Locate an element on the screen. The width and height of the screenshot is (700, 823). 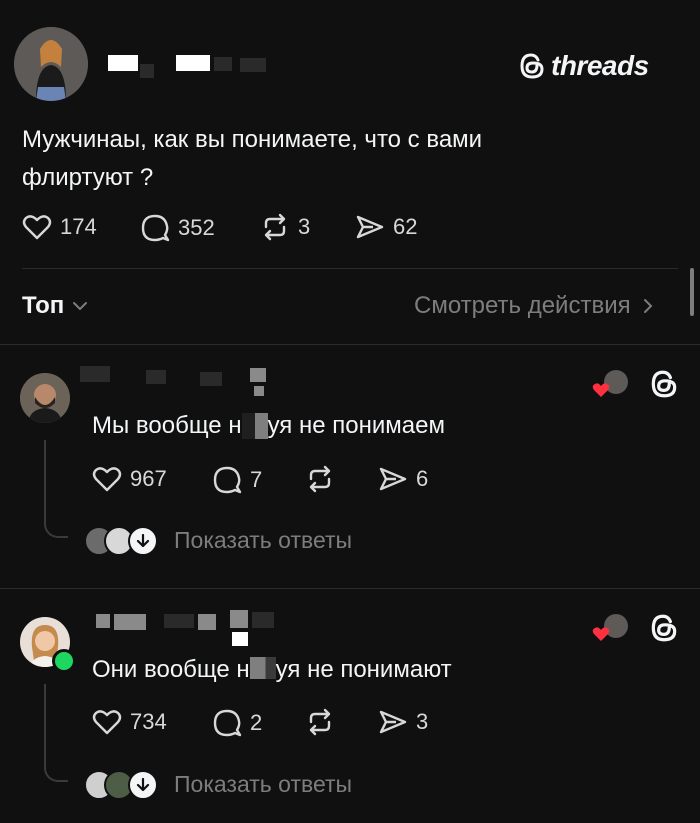
reply-2-comment-button: 2 is located at coordinates (237, 723).